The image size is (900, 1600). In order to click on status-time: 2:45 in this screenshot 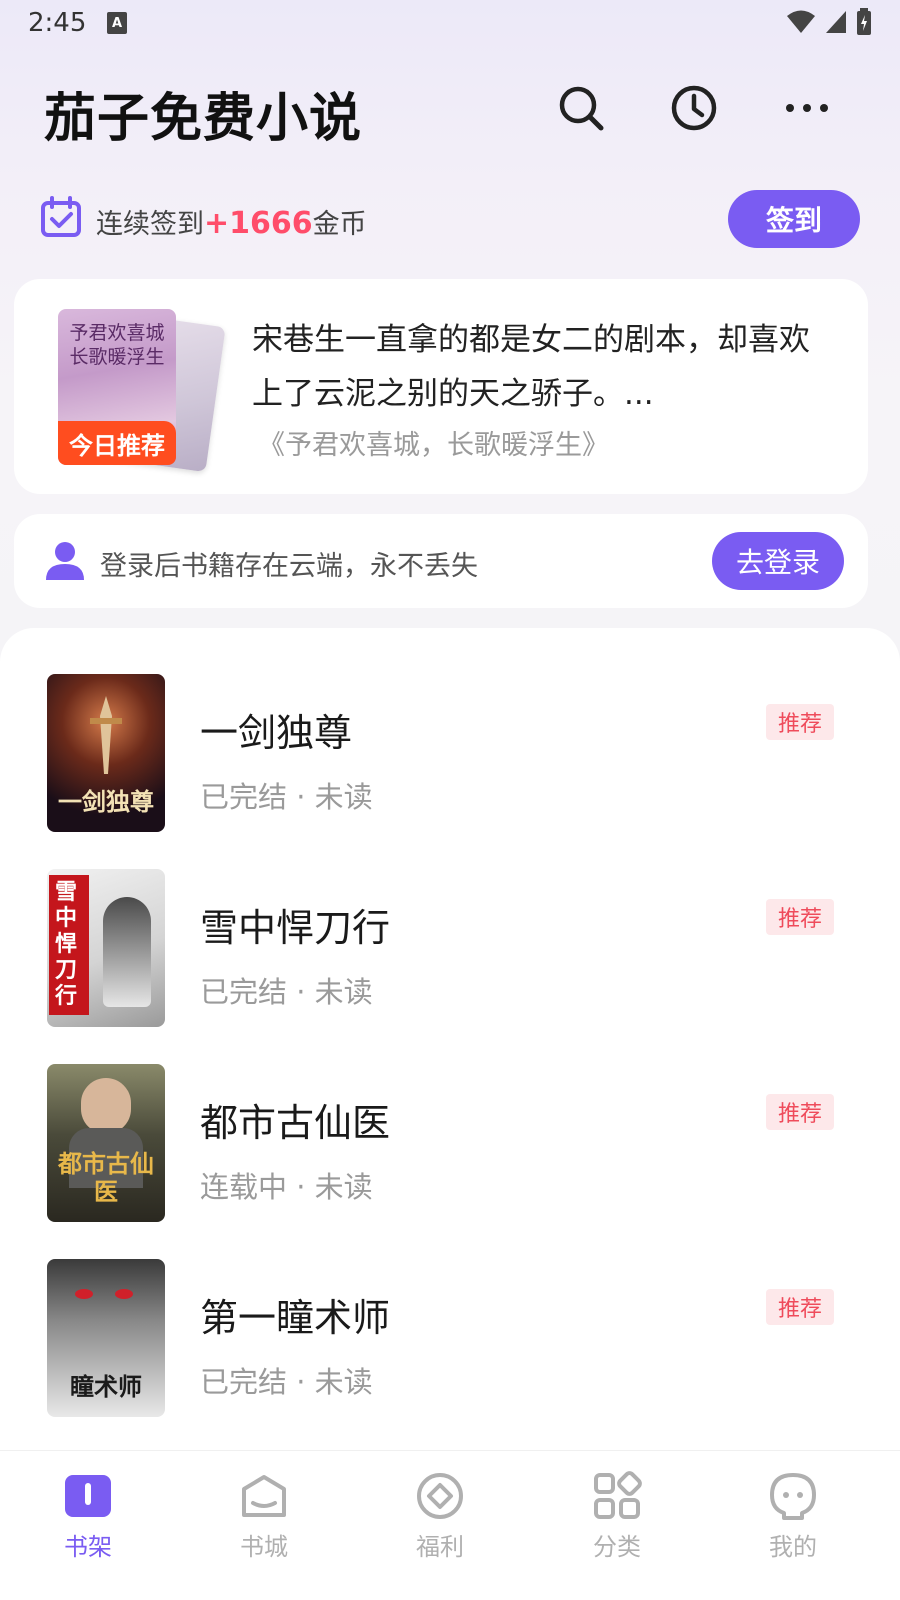, I will do `click(57, 23)`.